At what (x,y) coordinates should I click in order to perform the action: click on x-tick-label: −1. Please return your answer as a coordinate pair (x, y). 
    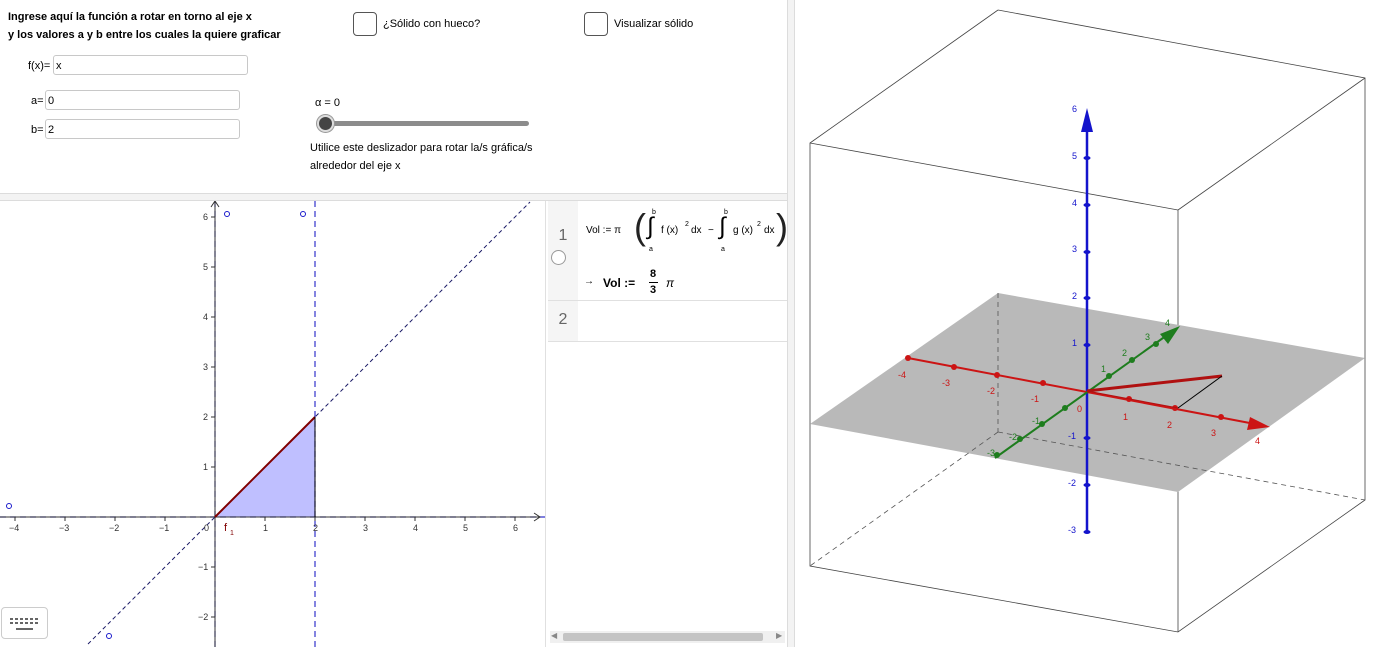
    Looking at the image, I should click on (164, 528).